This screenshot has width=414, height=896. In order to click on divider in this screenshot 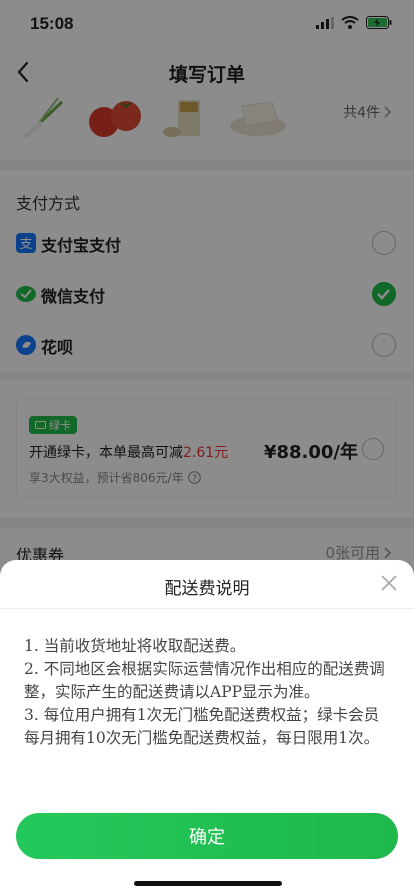, I will do `click(207, 608)`.